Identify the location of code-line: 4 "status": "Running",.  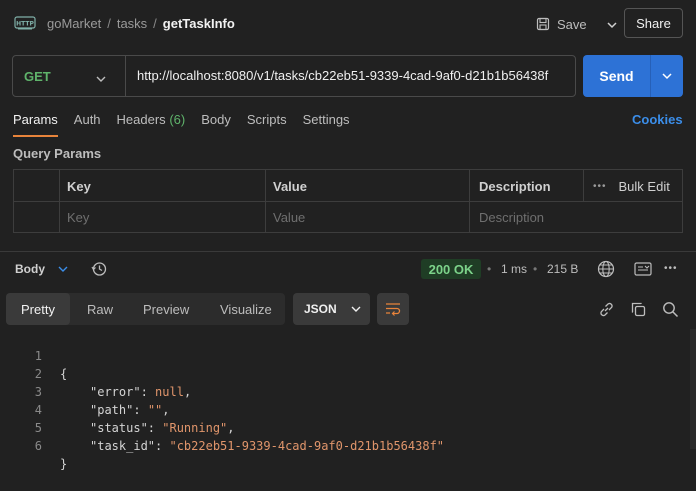
(345, 409).